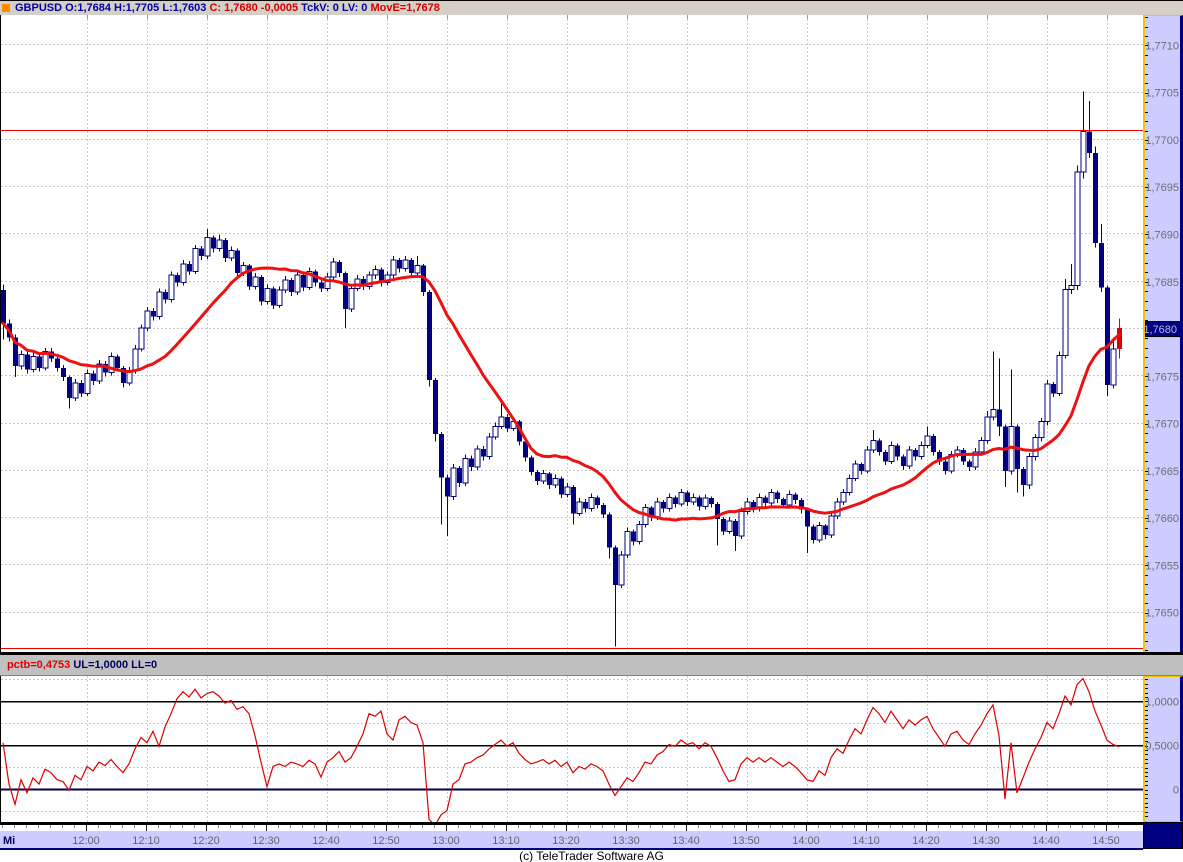 Image resolution: width=1183 pixels, height=862 pixels. I want to click on time-axis-label: 13:50, so click(746, 841).